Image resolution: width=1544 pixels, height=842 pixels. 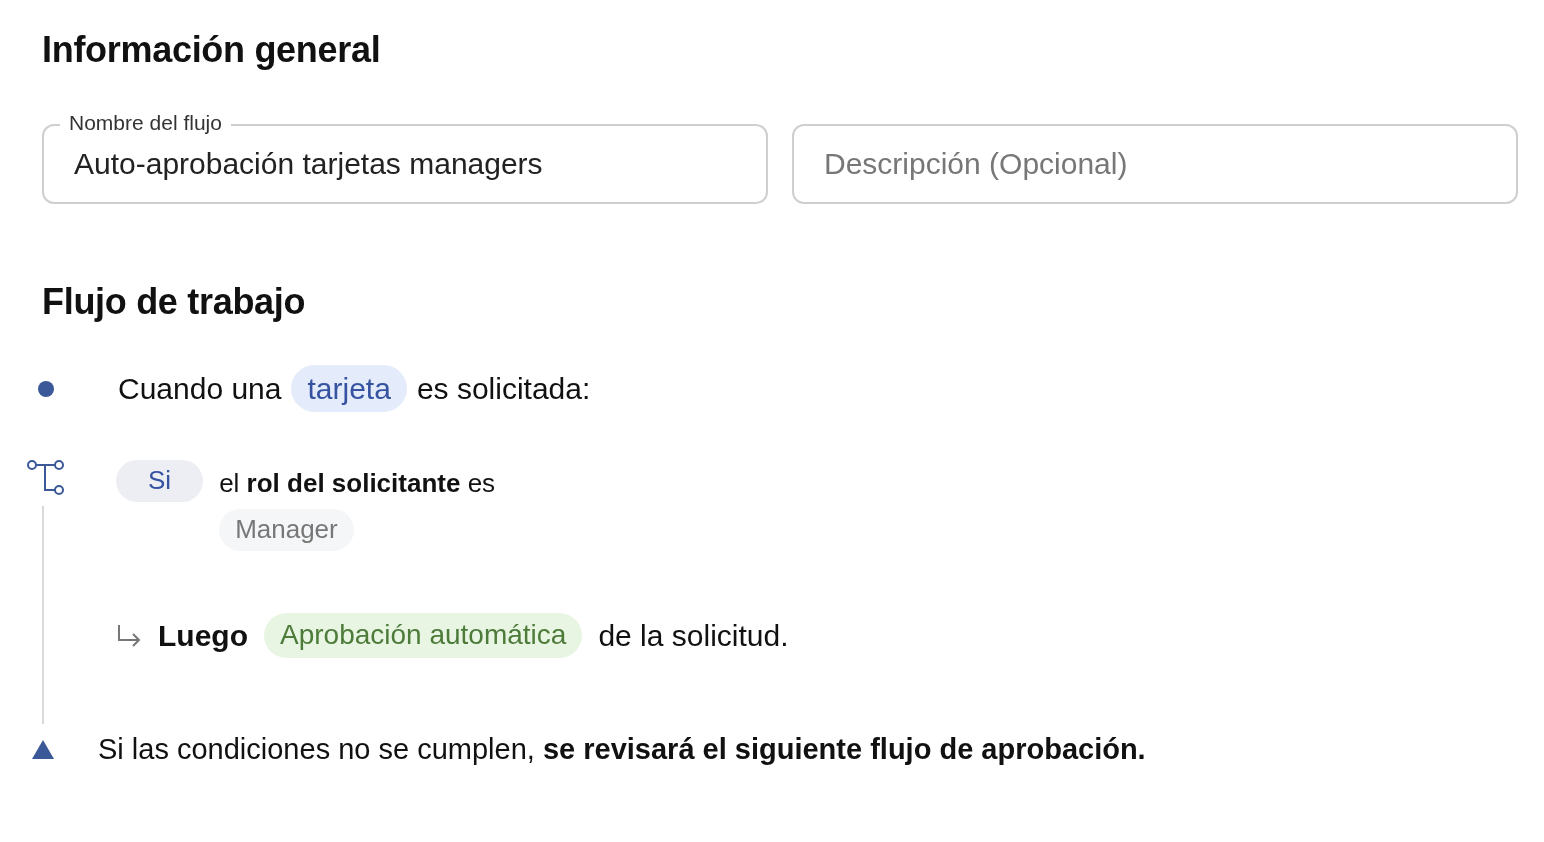 I want to click on trigger-text: Cuando una, so click(x=200, y=389).